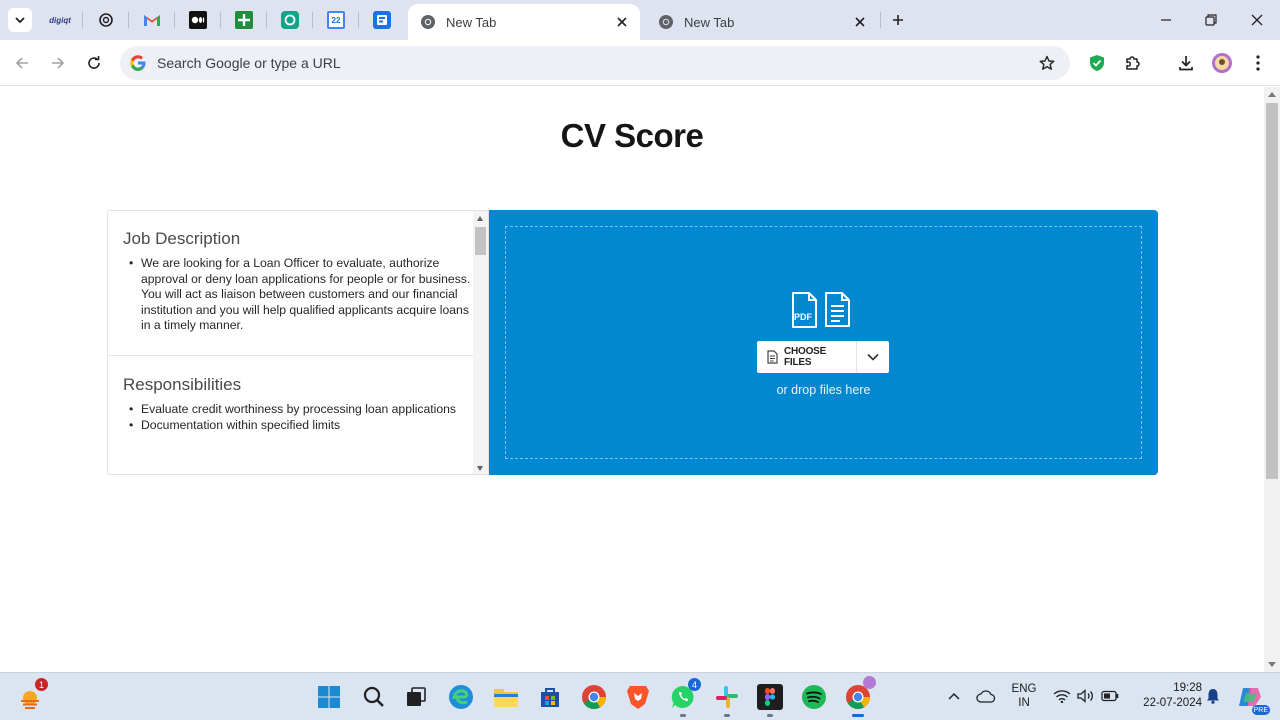 The width and height of the screenshot is (1280, 720). What do you see at coordinates (1062, 696) in the screenshot?
I see `wifi-button` at bounding box center [1062, 696].